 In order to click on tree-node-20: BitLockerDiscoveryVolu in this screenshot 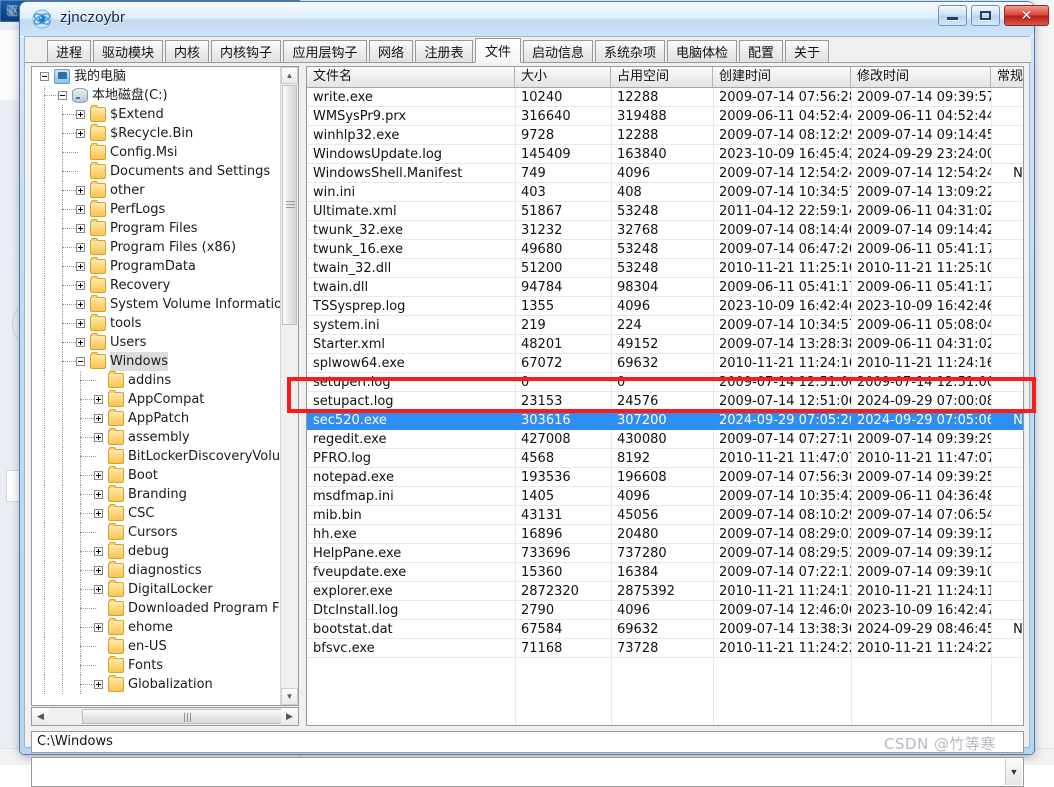, I will do `click(156, 456)`.